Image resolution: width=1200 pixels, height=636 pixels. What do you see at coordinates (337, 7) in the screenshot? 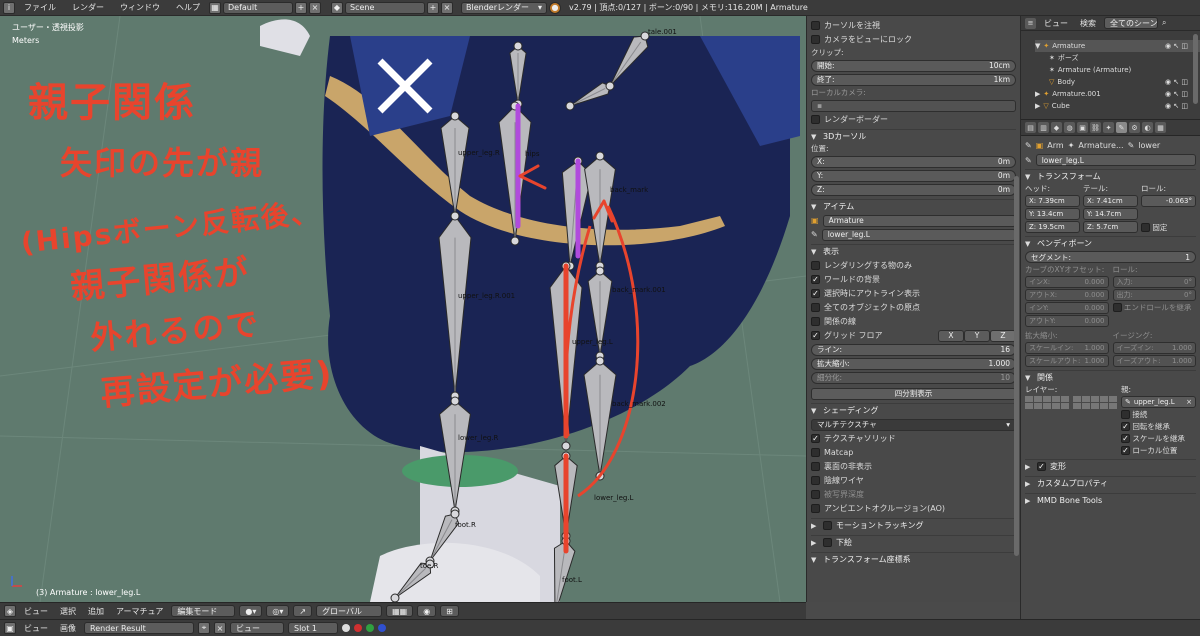
I see `scene-icon: ◆` at bounding box center [337, 7].